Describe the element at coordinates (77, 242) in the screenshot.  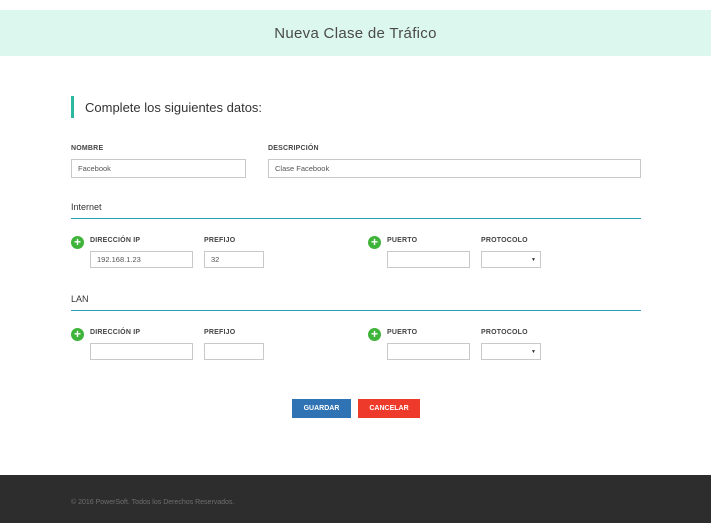
I see `add-internet-ip-icon: +` at that location.